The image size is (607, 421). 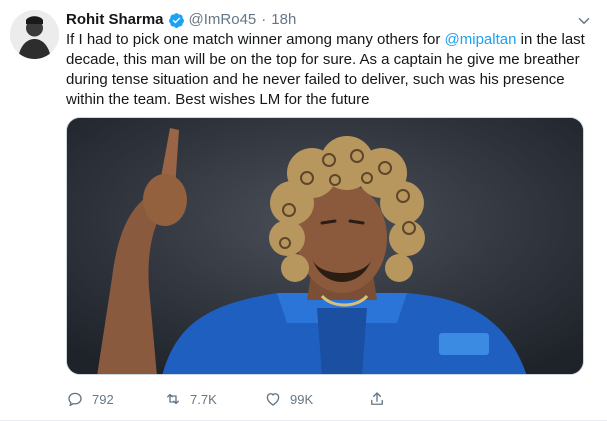 I want to click on retweet-icon, so click(x=173, y=399).